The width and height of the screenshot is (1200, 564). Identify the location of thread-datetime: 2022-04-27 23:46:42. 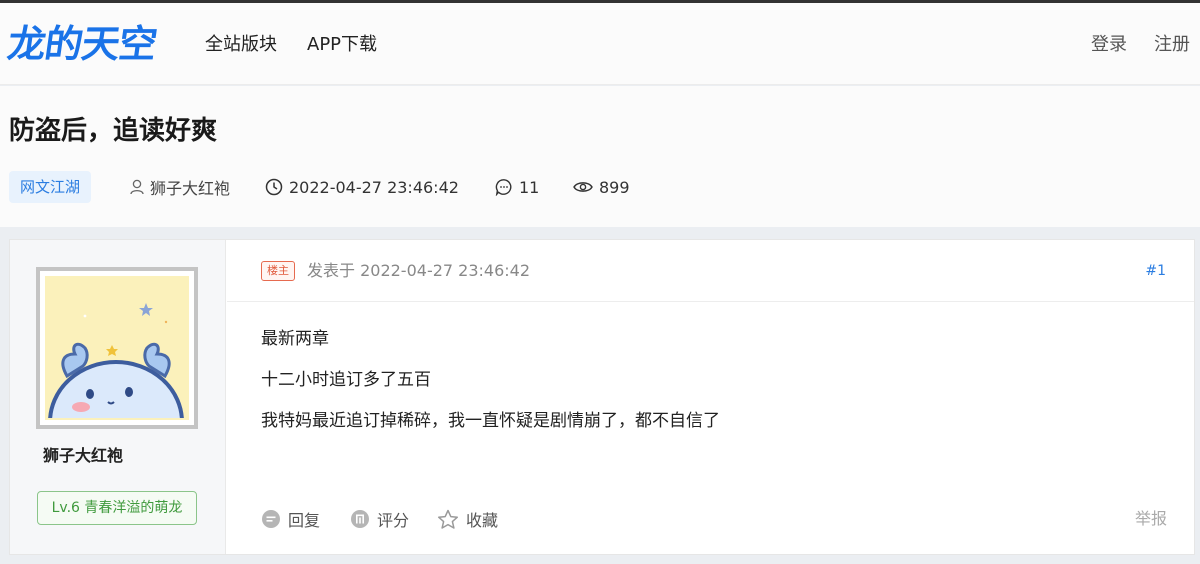
(374, 187).